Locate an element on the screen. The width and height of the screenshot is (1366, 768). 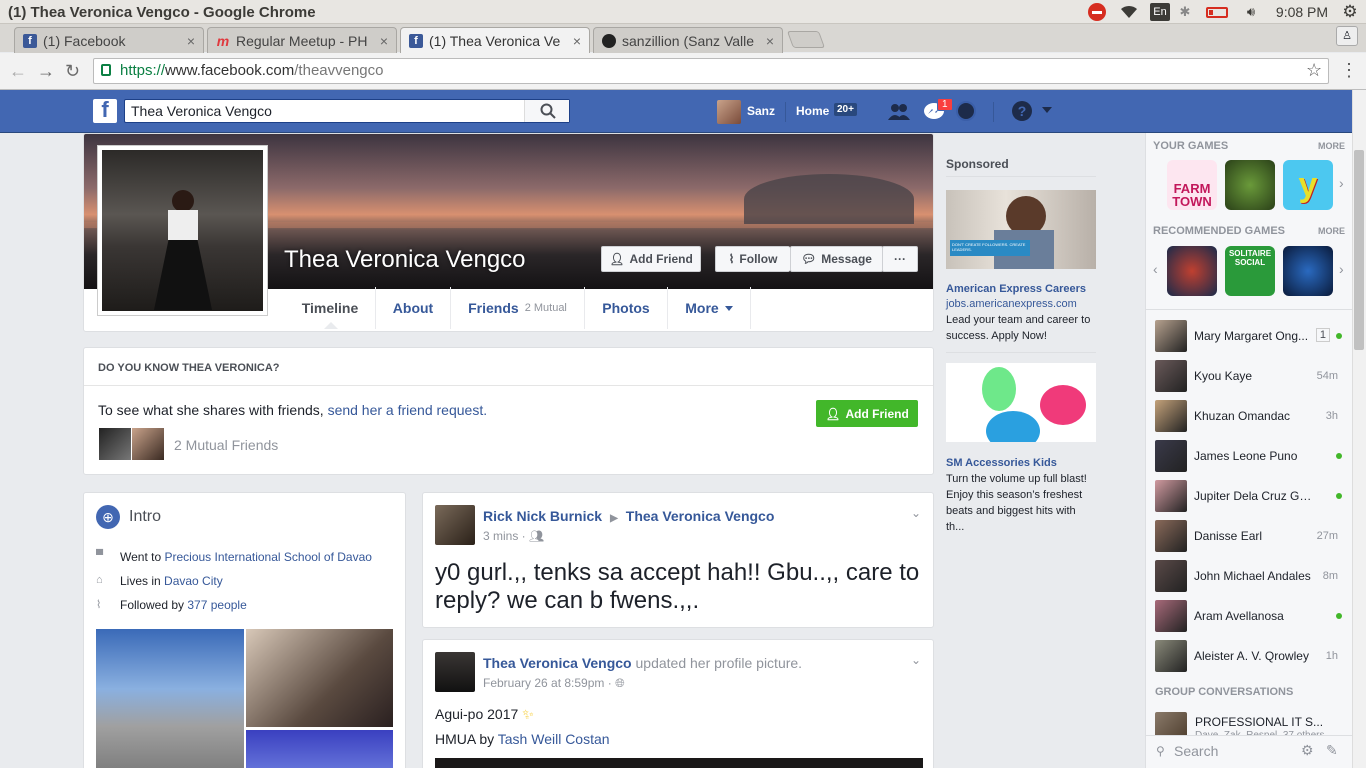
post-time: February 26 at 8:59pm · 🌐︎ is located at coordinates (554, 683).